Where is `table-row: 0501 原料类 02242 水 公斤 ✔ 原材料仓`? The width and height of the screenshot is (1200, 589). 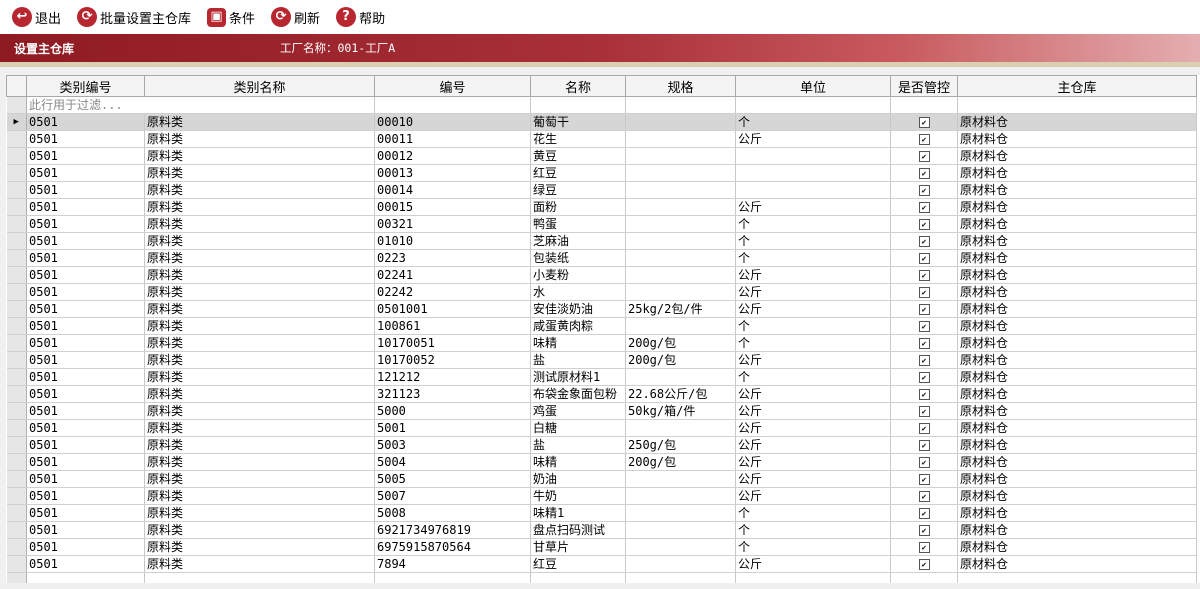
table-row: 0501 原料类 02242 水 公斤 ✔ 原材料仓 is located at coordinates (601, 292).